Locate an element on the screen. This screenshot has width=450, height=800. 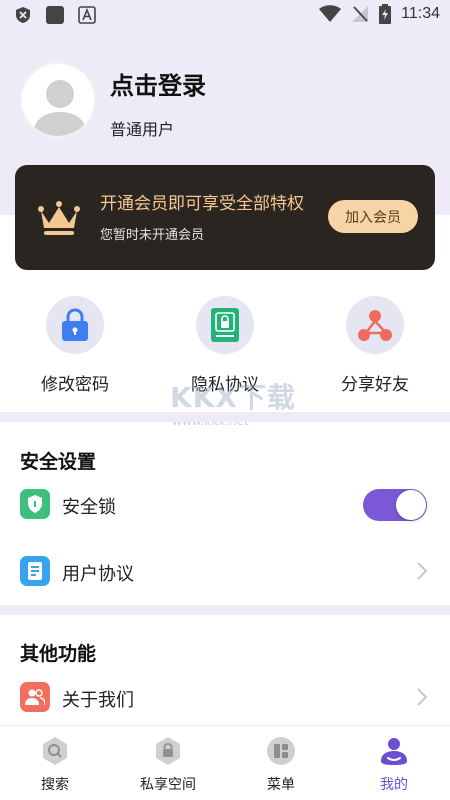
lock-icon is located at coordinates (75, 324).